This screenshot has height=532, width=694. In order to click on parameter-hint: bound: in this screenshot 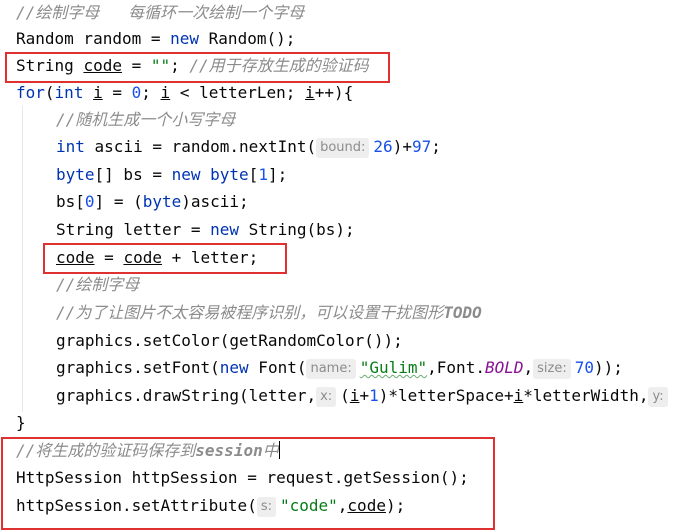, I will do `click(343, 148)`.